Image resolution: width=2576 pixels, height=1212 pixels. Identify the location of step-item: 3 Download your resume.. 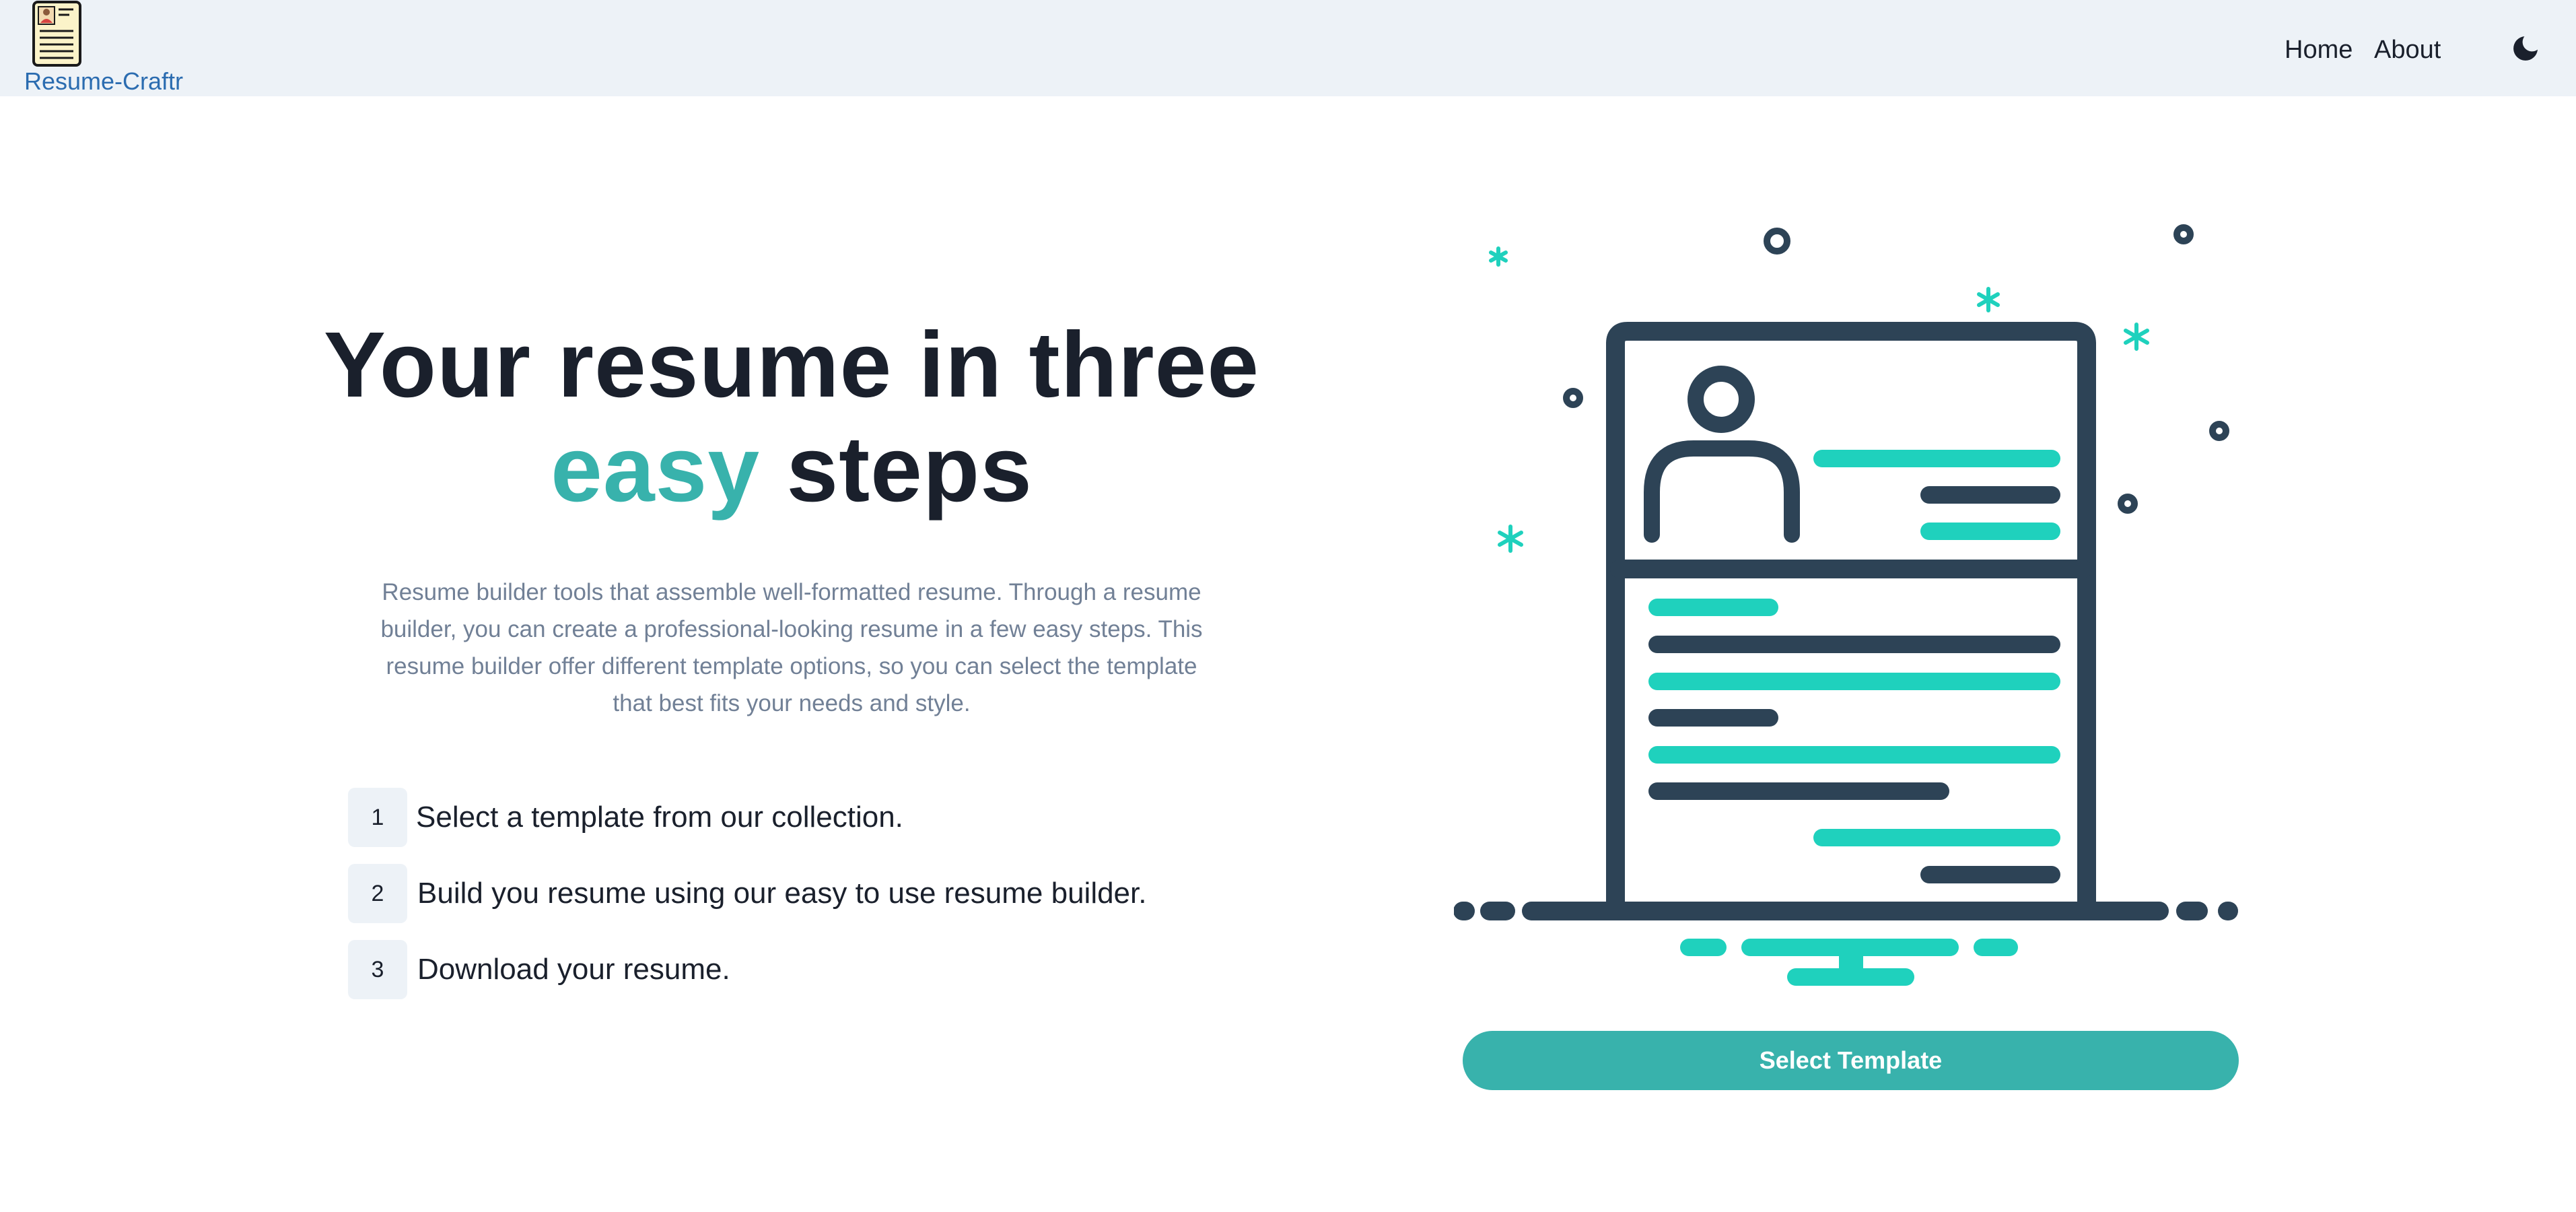
(819, 970).